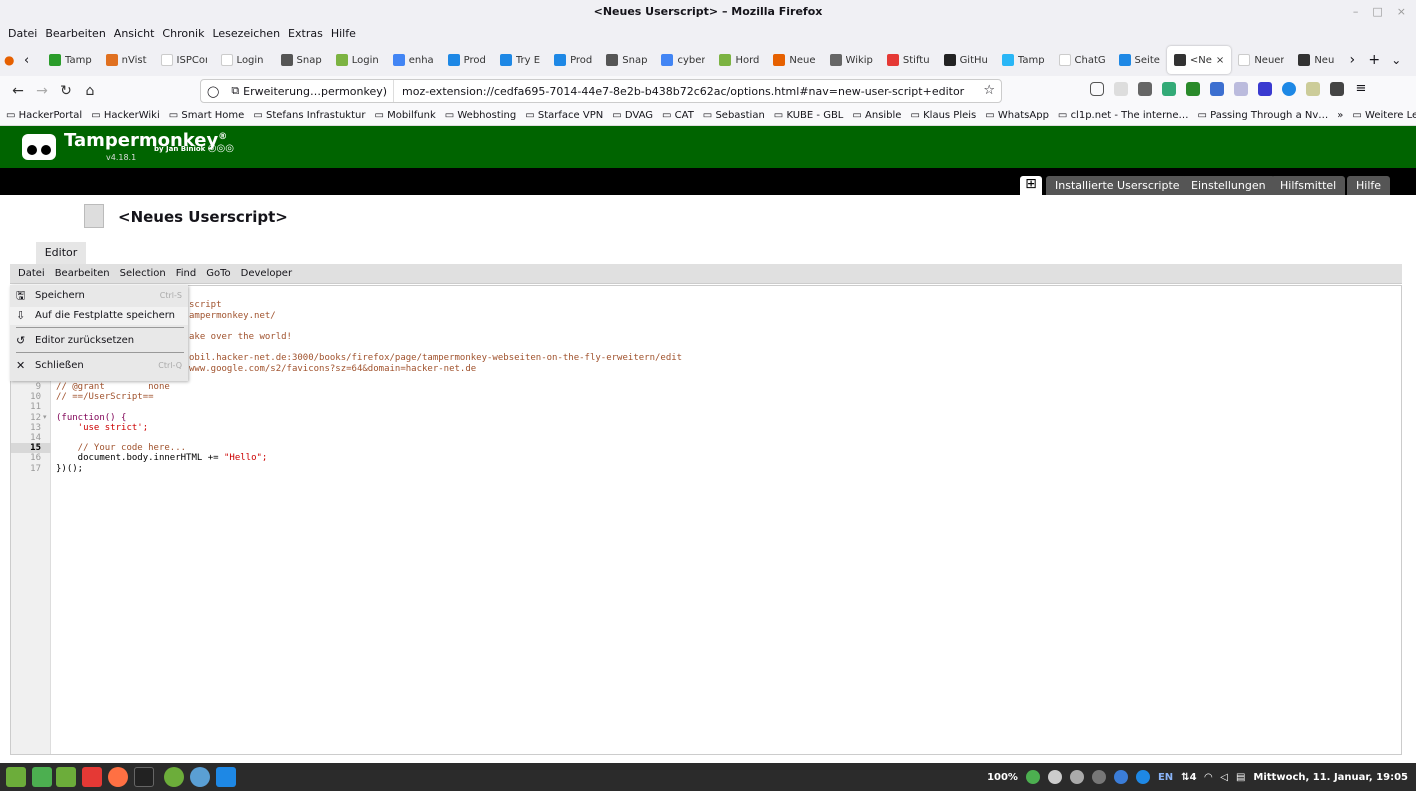 This screenshot has width=1416, height=791. I want to click on bookmark-item: ▭ Sebastian, so click(734, 115).